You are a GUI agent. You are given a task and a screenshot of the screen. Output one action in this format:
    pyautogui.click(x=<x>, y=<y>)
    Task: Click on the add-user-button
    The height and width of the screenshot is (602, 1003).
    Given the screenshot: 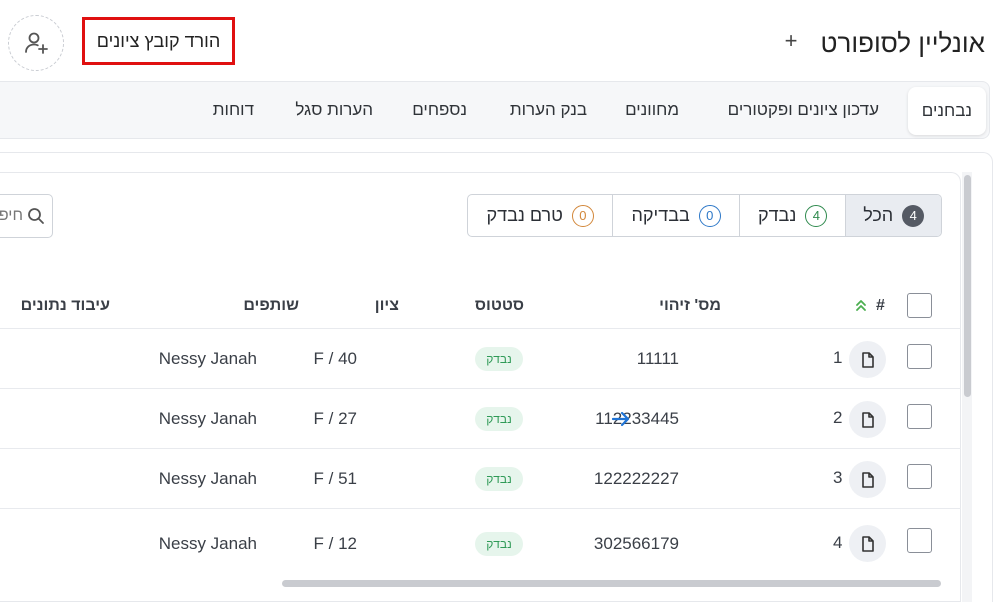 What is the action you would take?
    pyautogui.click(x=36, y=43)
    